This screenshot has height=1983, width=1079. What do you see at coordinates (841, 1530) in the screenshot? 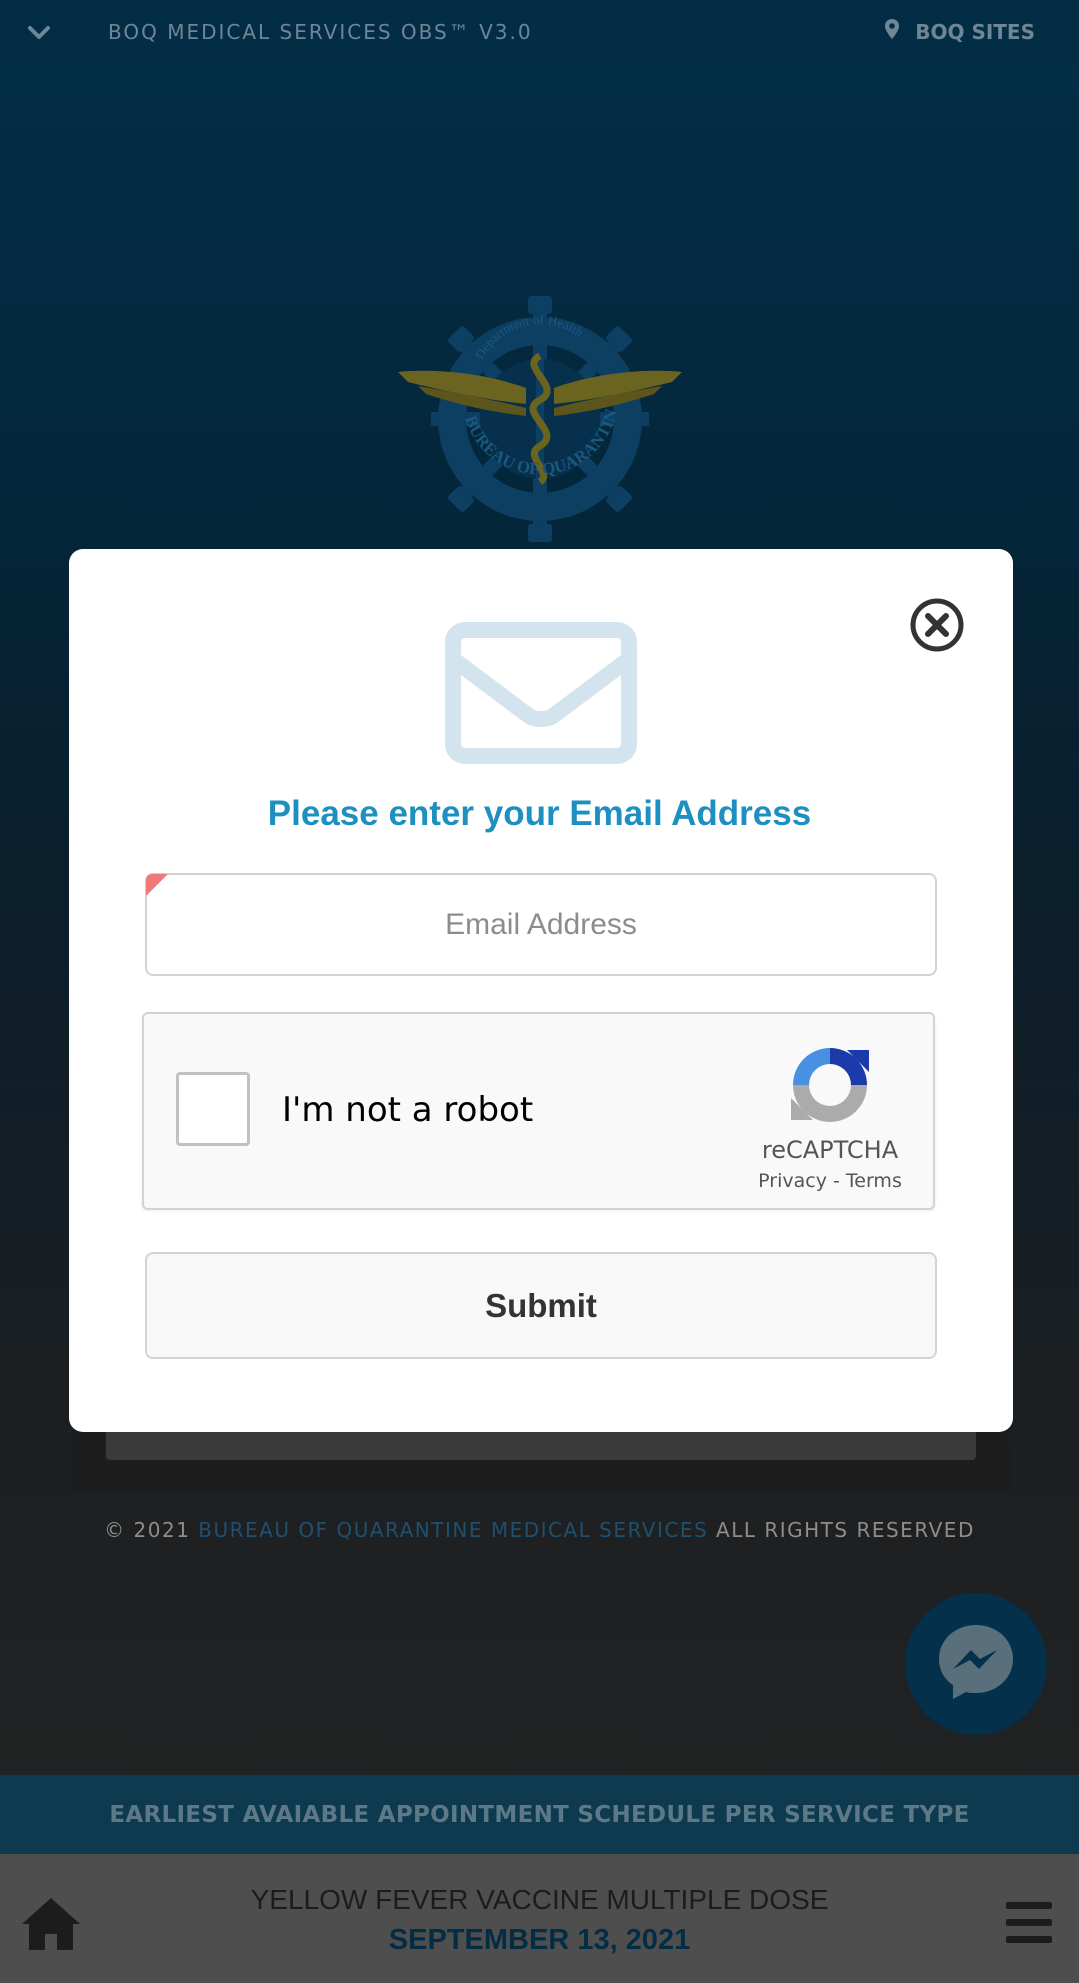
I see `copyright-suffix: ALL RIGHTS RESERVED` at bounding box center [841, 1530].